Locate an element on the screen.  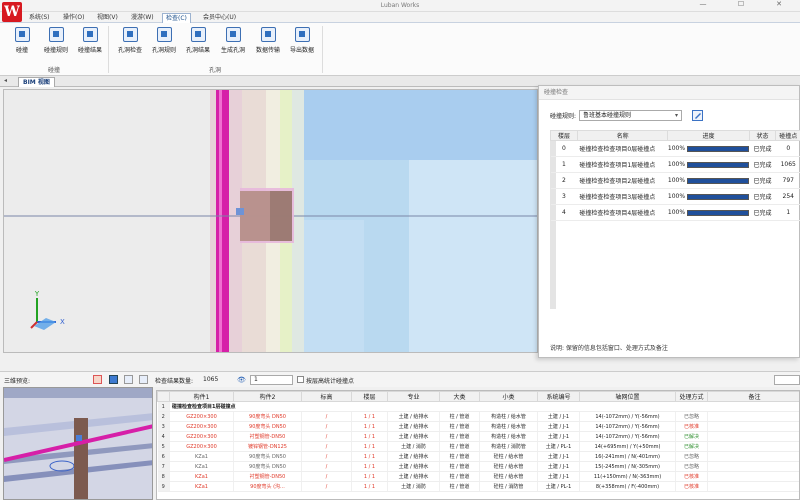
row-floor: 0 is located at coordinates (564, 148).